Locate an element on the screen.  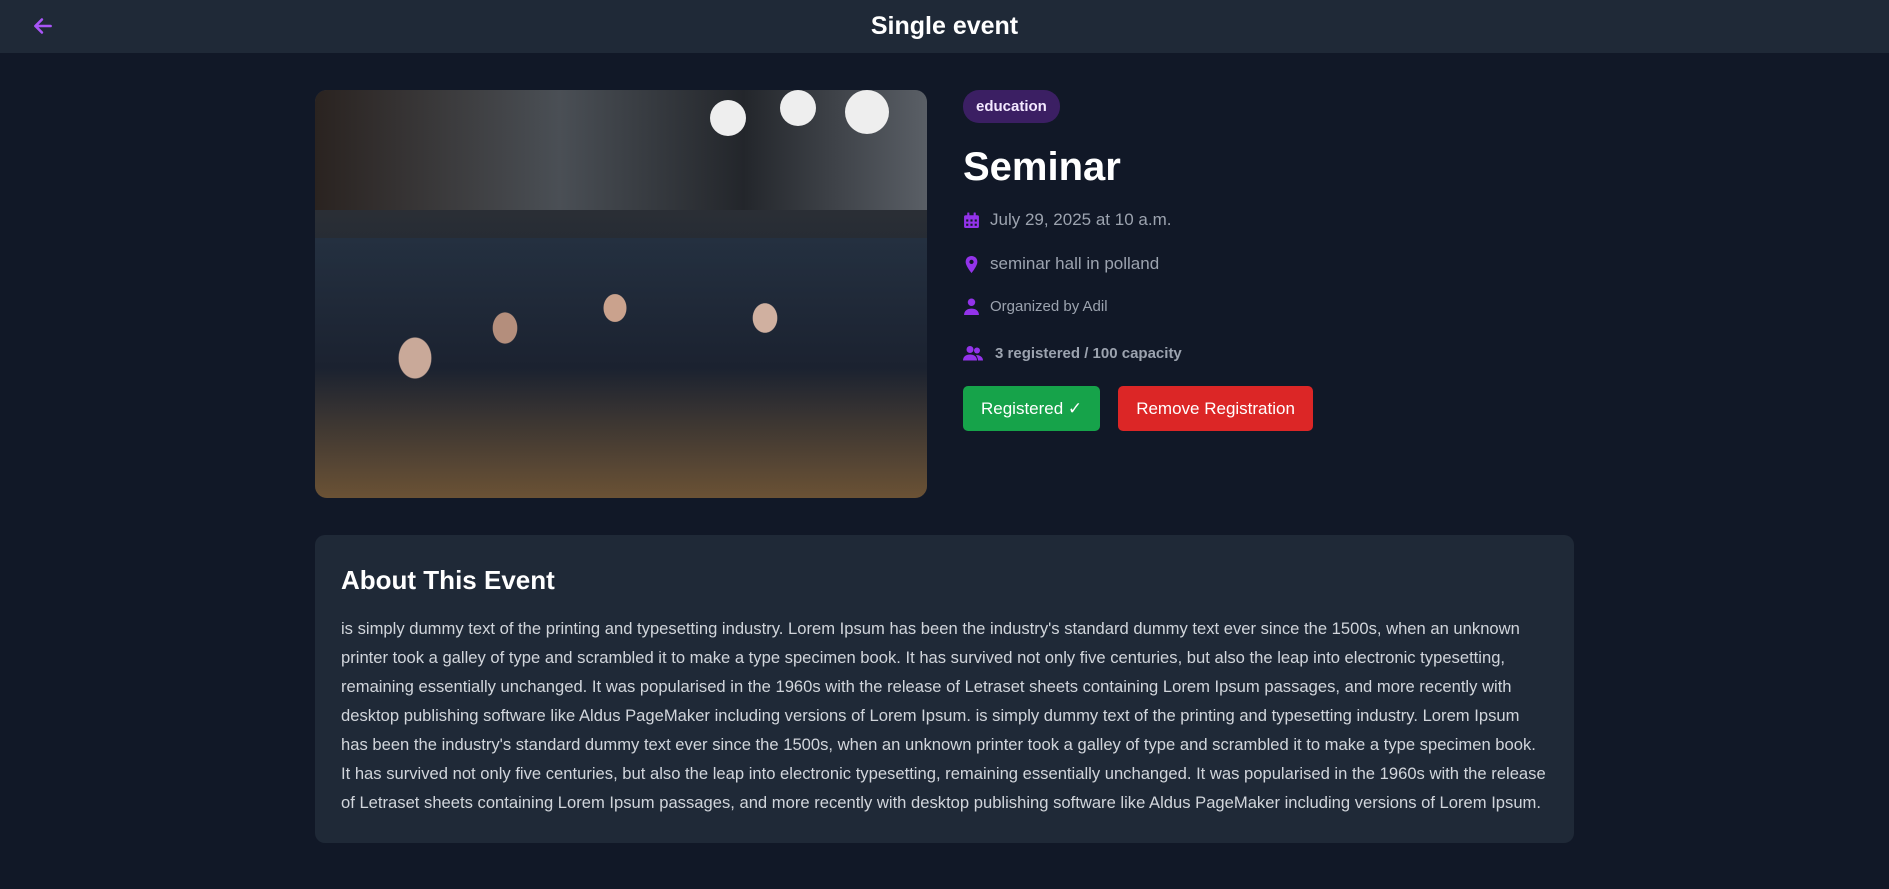
map-pin-icon is located at coordinates (971, 264).